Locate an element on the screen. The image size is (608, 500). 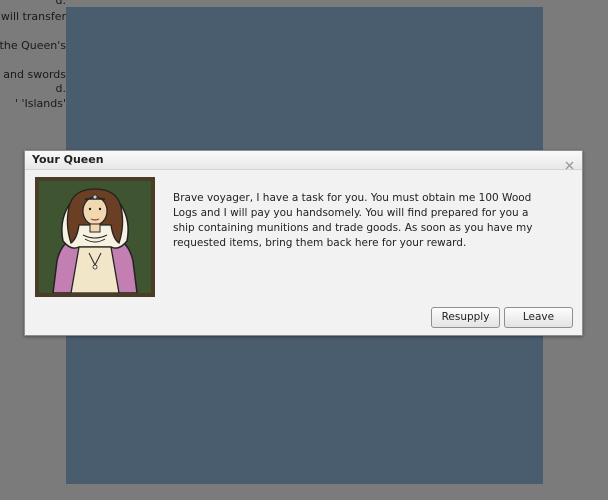
dialog-header: Your Queen is located at coordinates (303, 160).